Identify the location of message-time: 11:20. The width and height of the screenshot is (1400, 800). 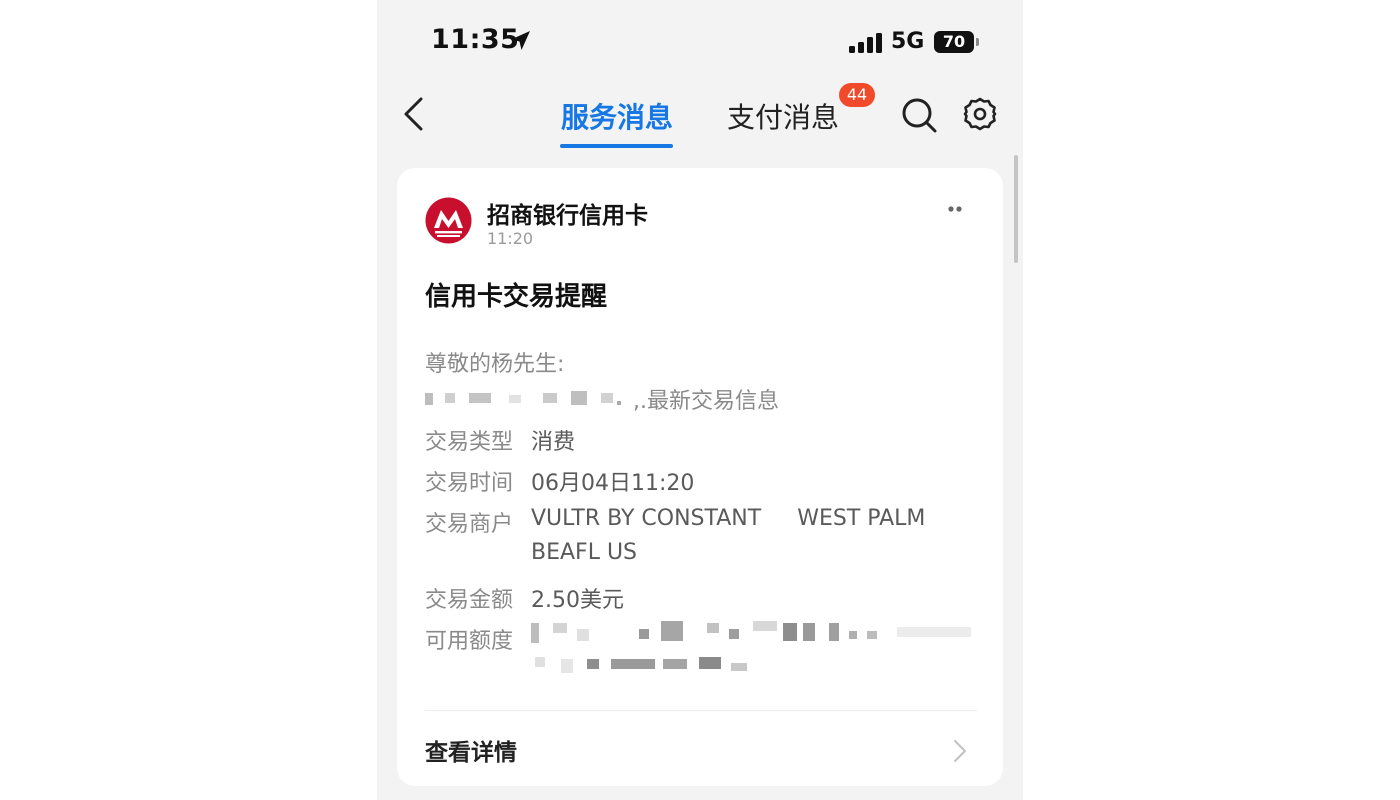
(510, 238).